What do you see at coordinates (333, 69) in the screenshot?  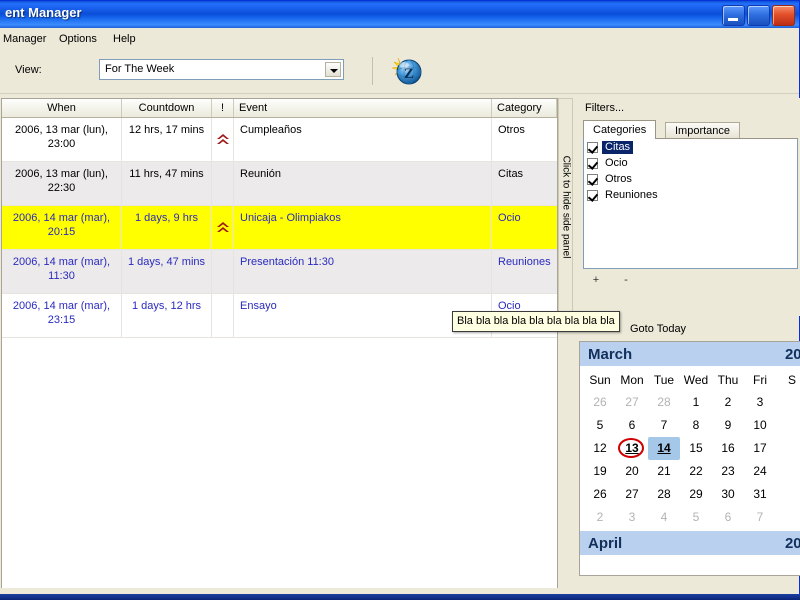 I see `chevron-down-icon` at bounding box center [333, 69].